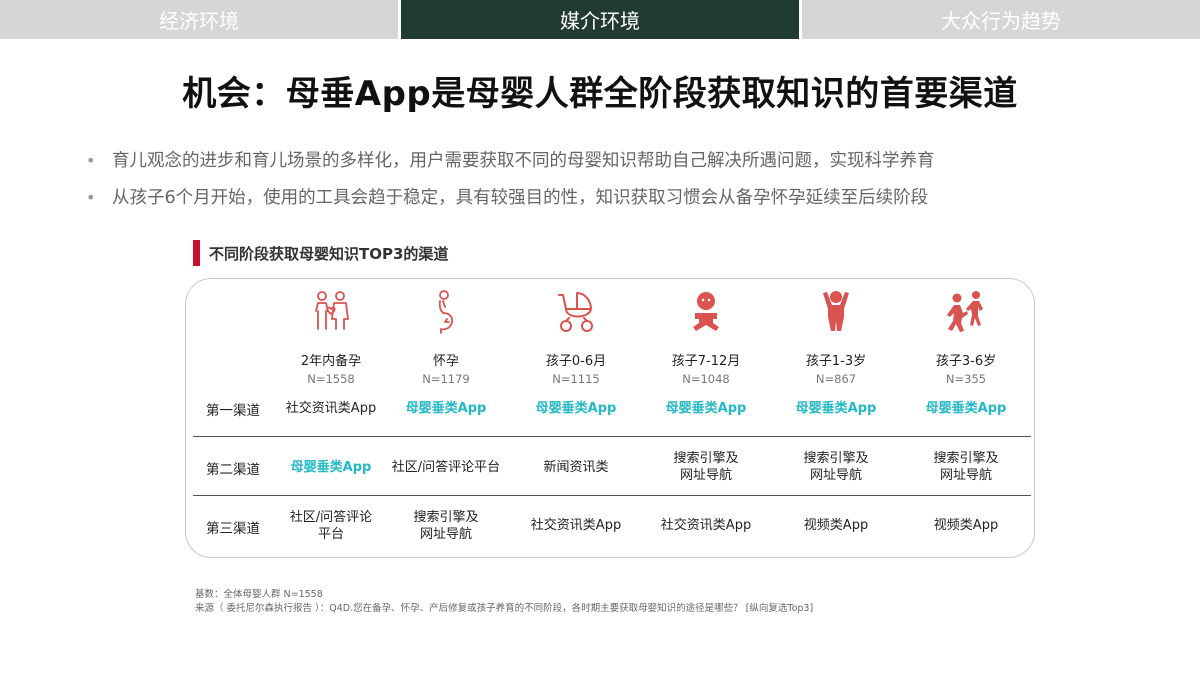 The width and height of the screenshot is (1200, 675). What do you see at coordinates (331, 379) in the screenshot?
I see `stage-sample-size: N=1558` at bounding box center [331, 379].